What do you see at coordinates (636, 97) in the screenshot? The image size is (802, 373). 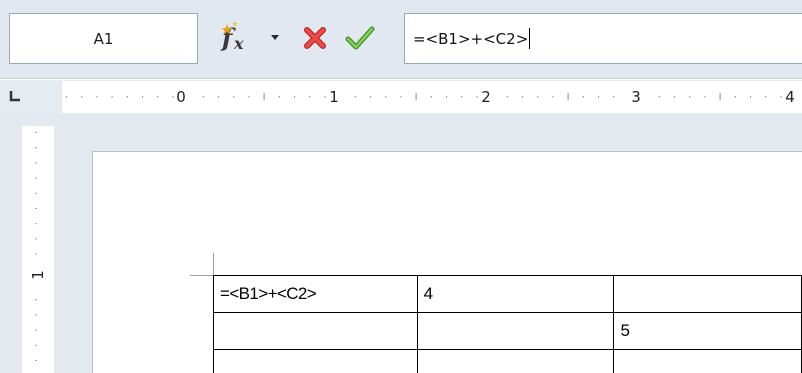 I see `ruler-label-3: 3` at bounding box center [636, 97].